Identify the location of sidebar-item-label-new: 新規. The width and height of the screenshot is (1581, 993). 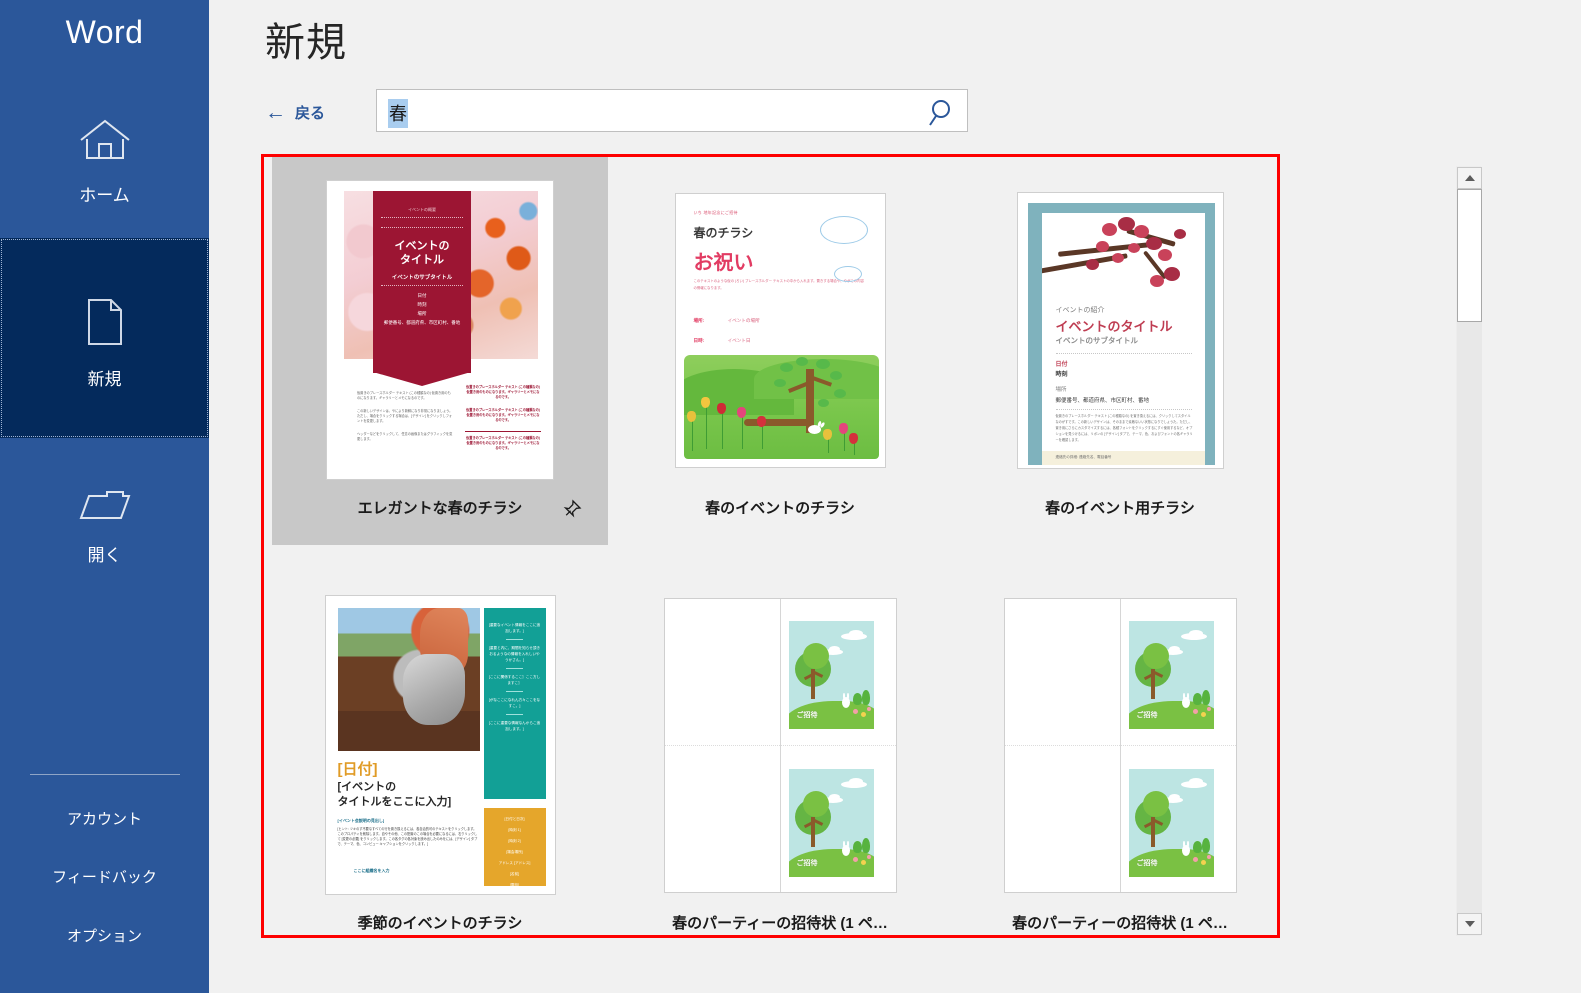
(104, 379).